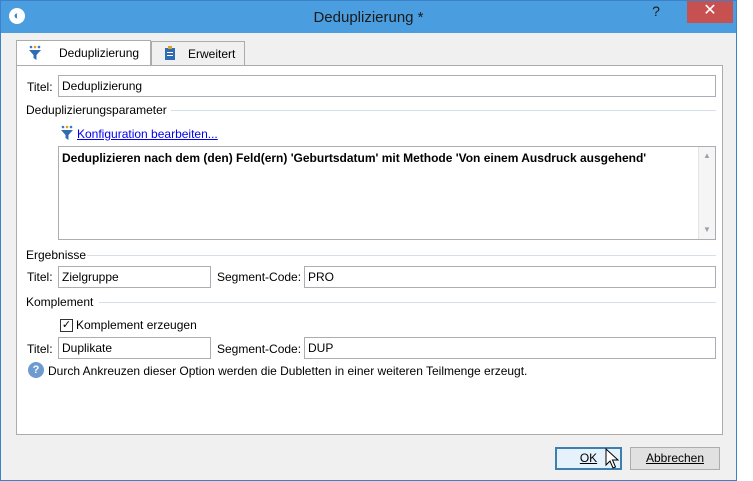 The image size is (753, 481). What do you see at coordinates (259, 277) in the screenshot?
I see `results-segment-label: Segment-Code:` at bounding box center [259, 277].